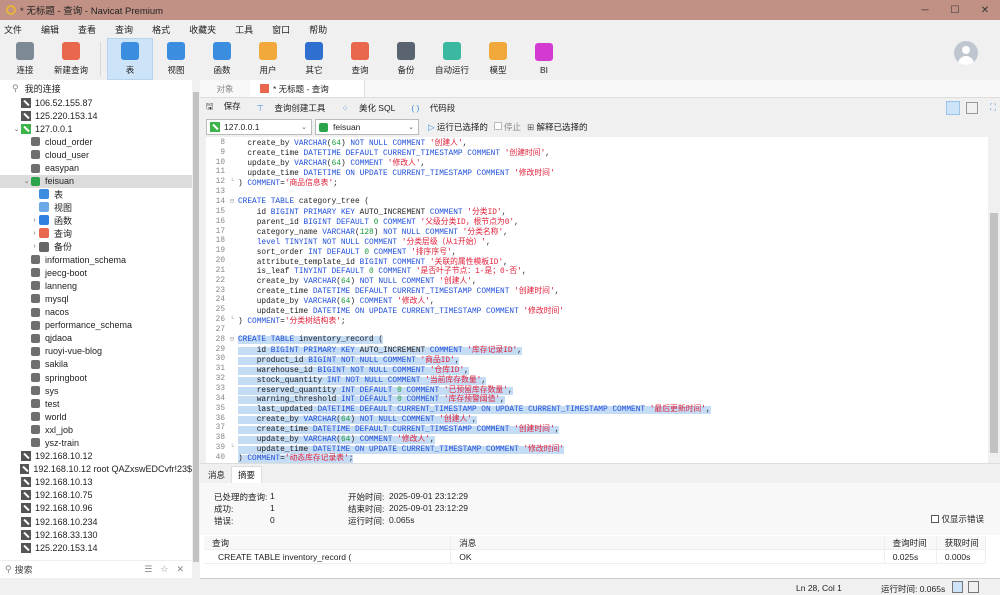 This screenshot has height=595, width=1000. Describe the element at coordinates (96, 88) in the screenshot. I see `tree-root: ⚲ 我的连接` at that location.